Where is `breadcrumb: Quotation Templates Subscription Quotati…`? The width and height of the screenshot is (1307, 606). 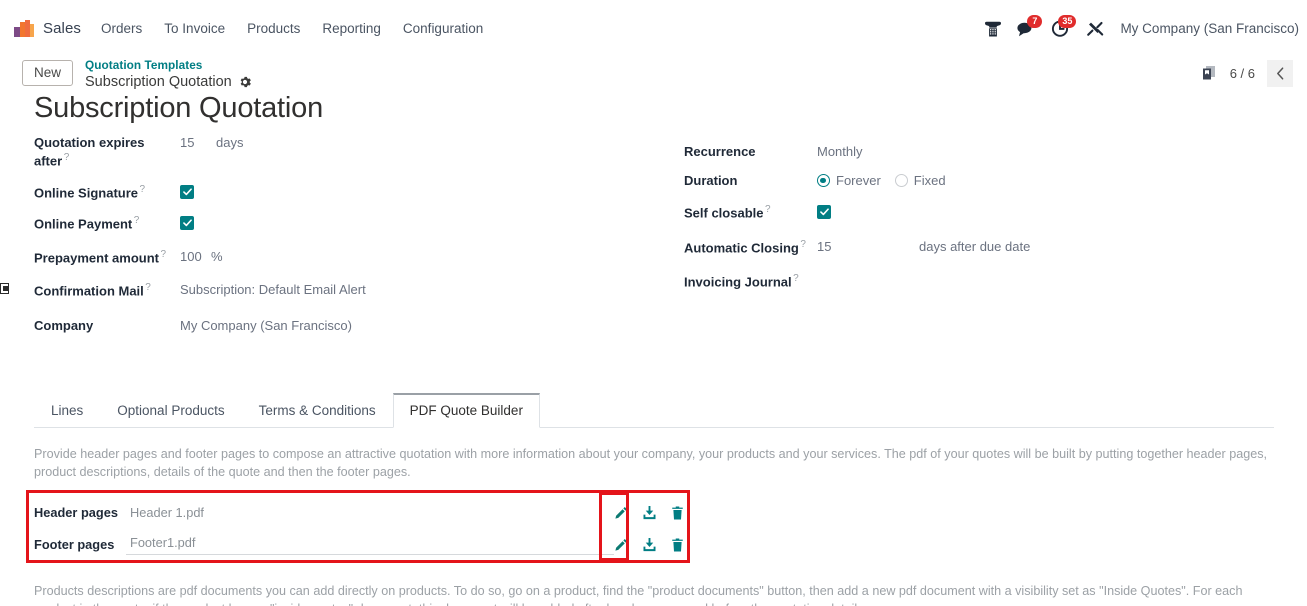 breadcrumb: Quotation Templates Subscription Quotati… is located at coordinates (168, 73).